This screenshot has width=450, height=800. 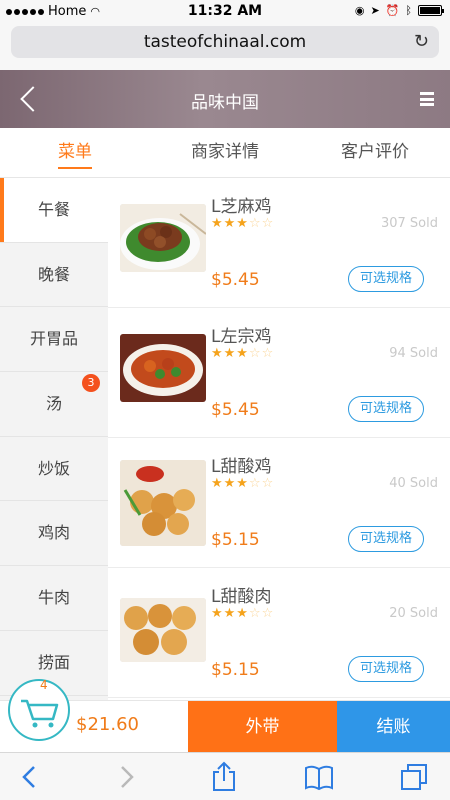 What do you see at coordinates (392, 10) in the screenshot?
I see `alarm-icon: ⏰` at bounding box center [392, 10].